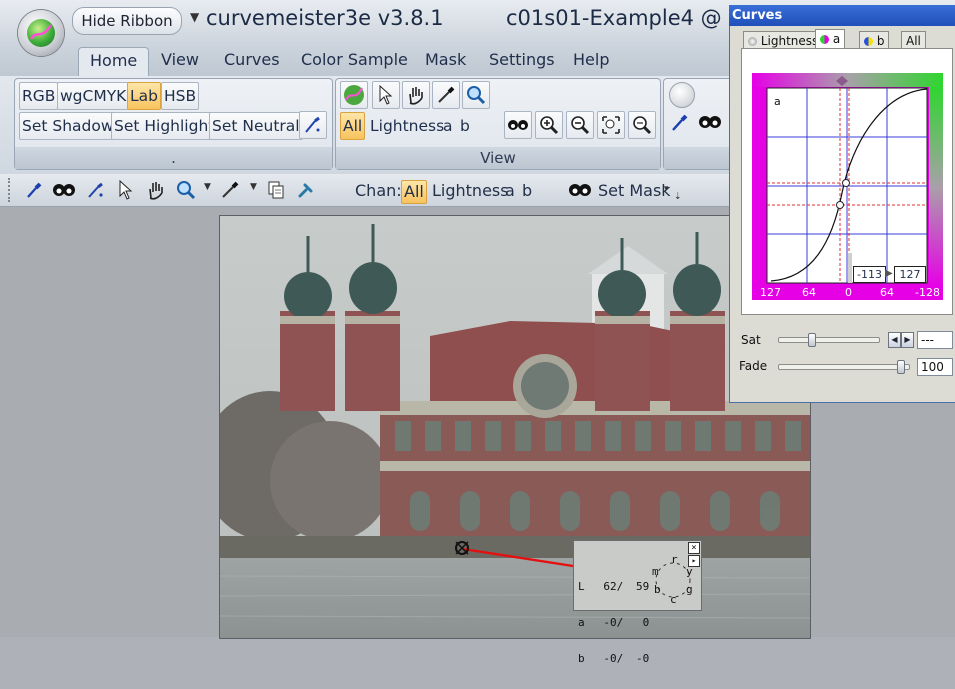 This screenshot has height=689, width=955. Describe the element at coordinates (470, 191) in the screenshot. I see `toolbar-channel-lightness: Lightness` at that location.